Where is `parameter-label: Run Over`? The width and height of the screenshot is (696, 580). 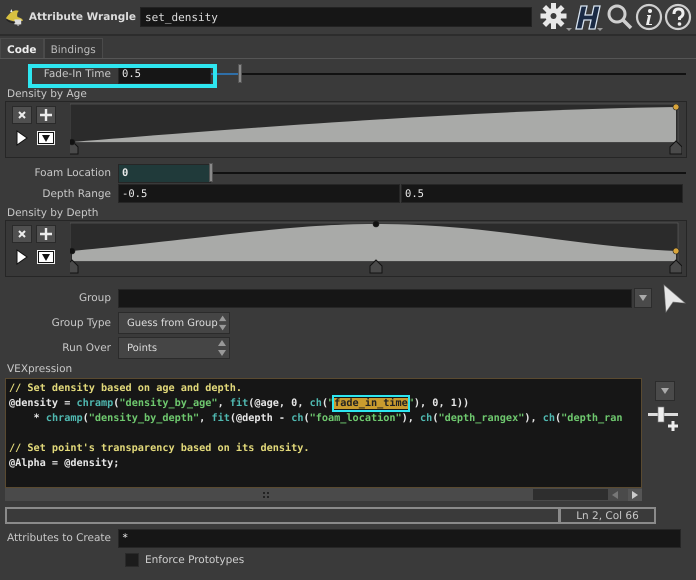
parameter-label: Run Over is located at coordinates (86, 348).